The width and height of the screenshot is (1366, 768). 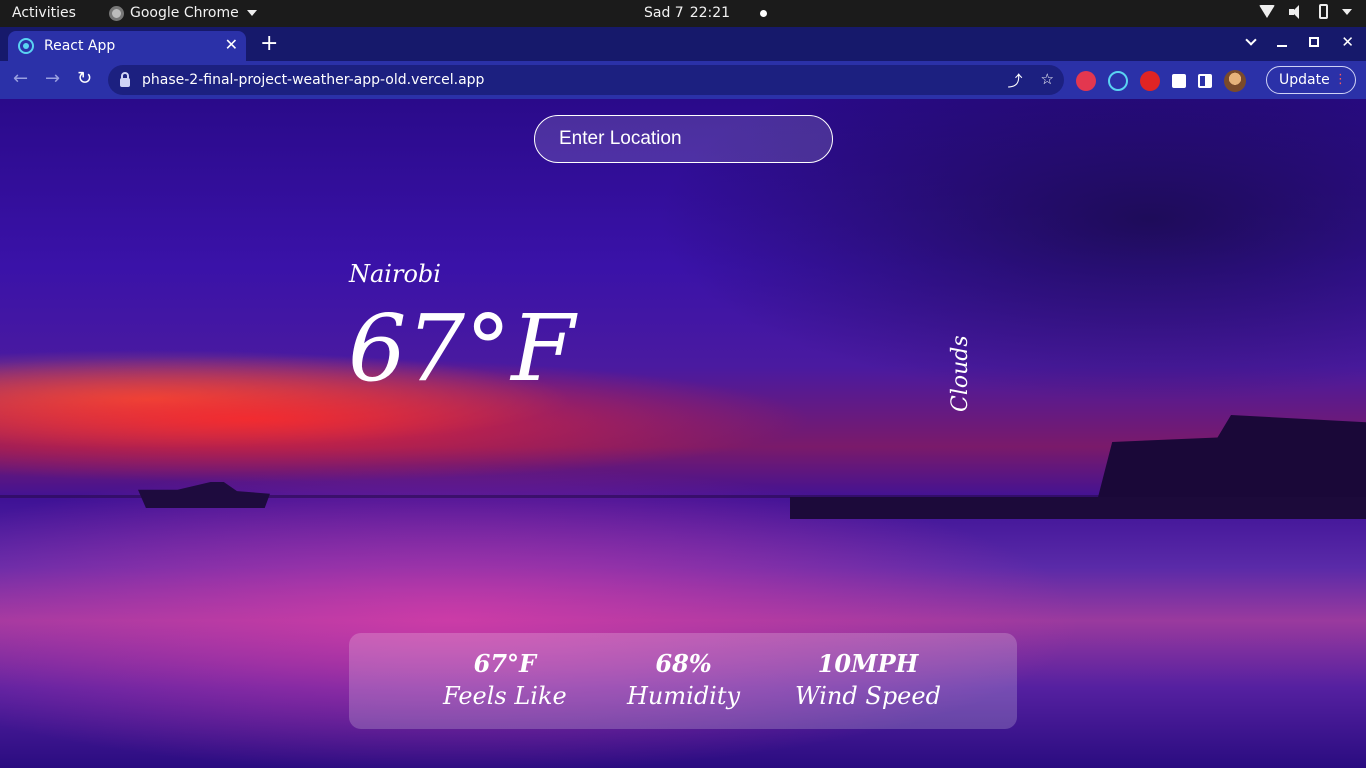 I want to click on chrome-icon, so click(x=116, y=13).